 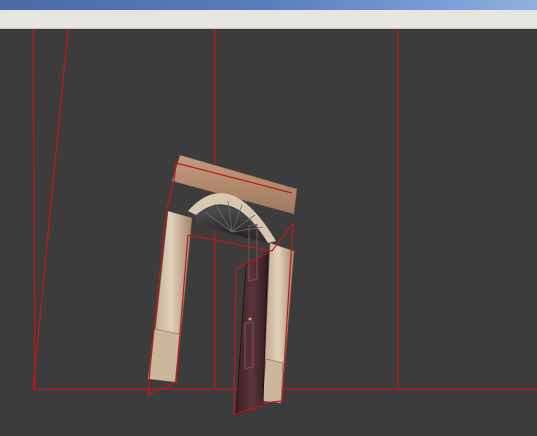 What do you see at coordinates (268, 5) in the screenshot?
I see `title-bar` at bounding box center [268, 5].